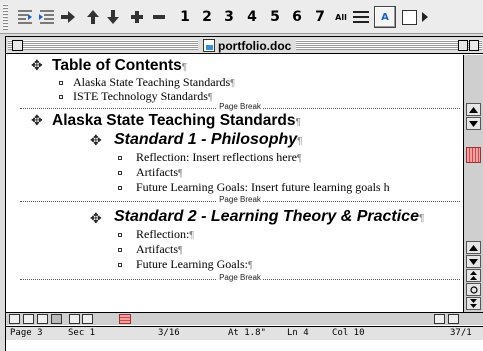 This screenshot has height=351, width=483. I want to click on toolbar-more-icon, so click(425, 17).